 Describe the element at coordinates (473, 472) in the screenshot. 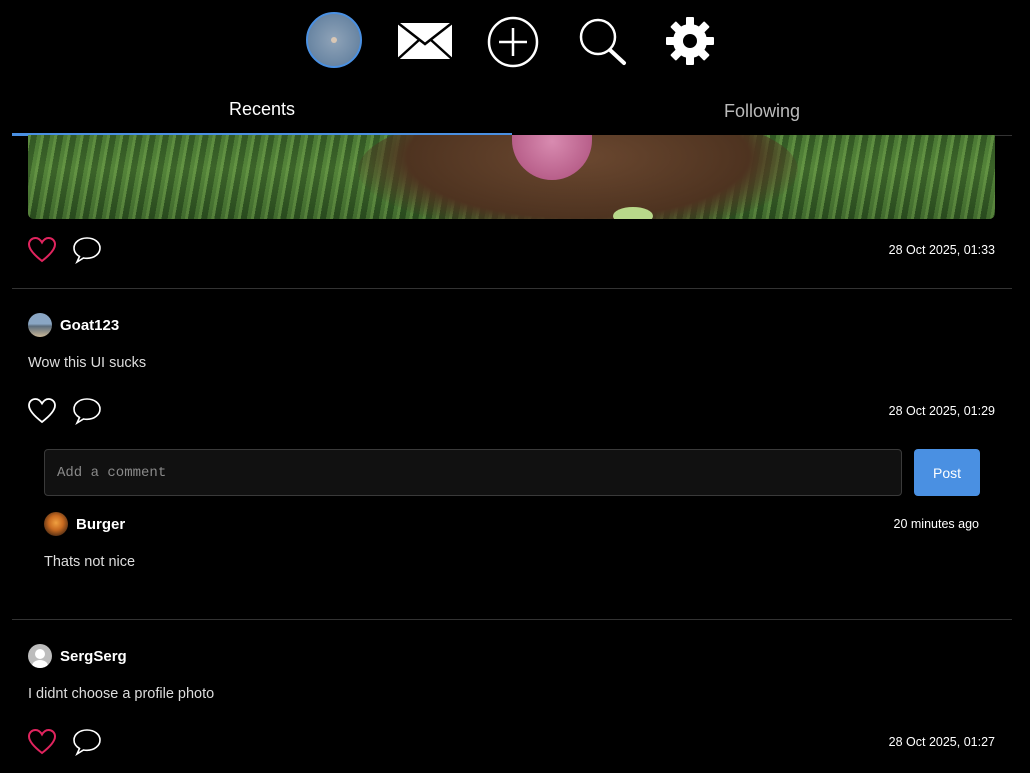

I see `comment-input` at that location.